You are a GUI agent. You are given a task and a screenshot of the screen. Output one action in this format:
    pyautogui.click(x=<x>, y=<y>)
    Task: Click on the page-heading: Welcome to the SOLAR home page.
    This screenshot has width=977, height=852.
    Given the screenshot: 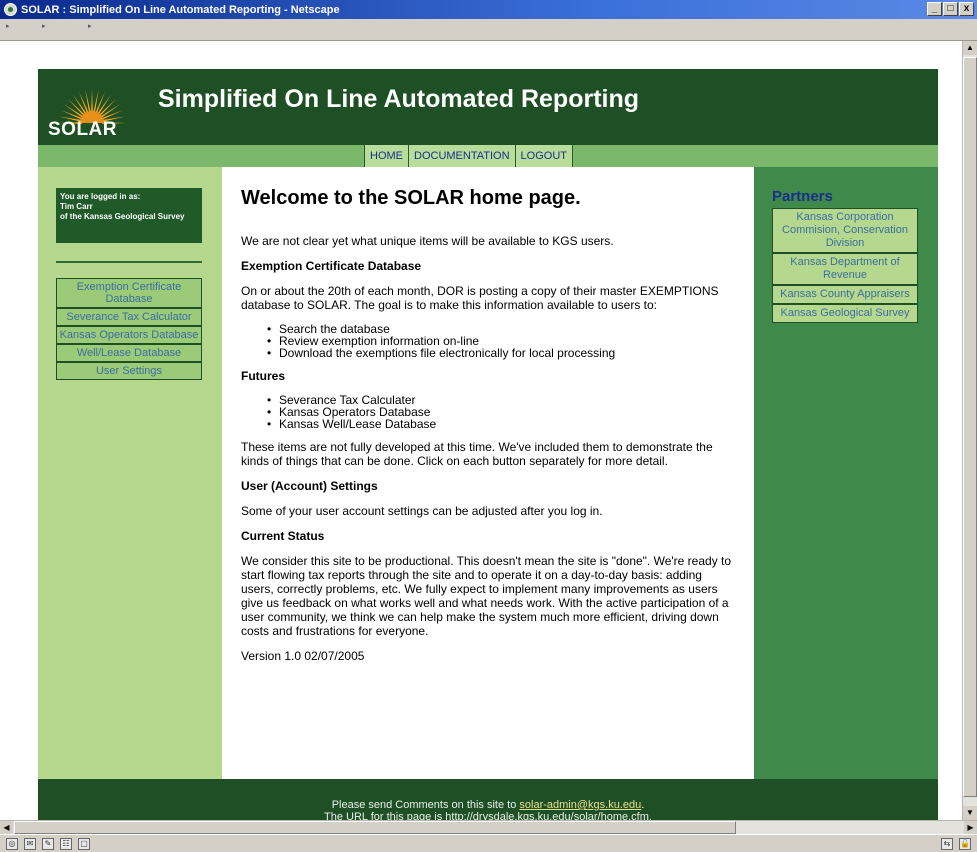 What is the action you would take?
    pyautogui.click(x=411, y=198)
    